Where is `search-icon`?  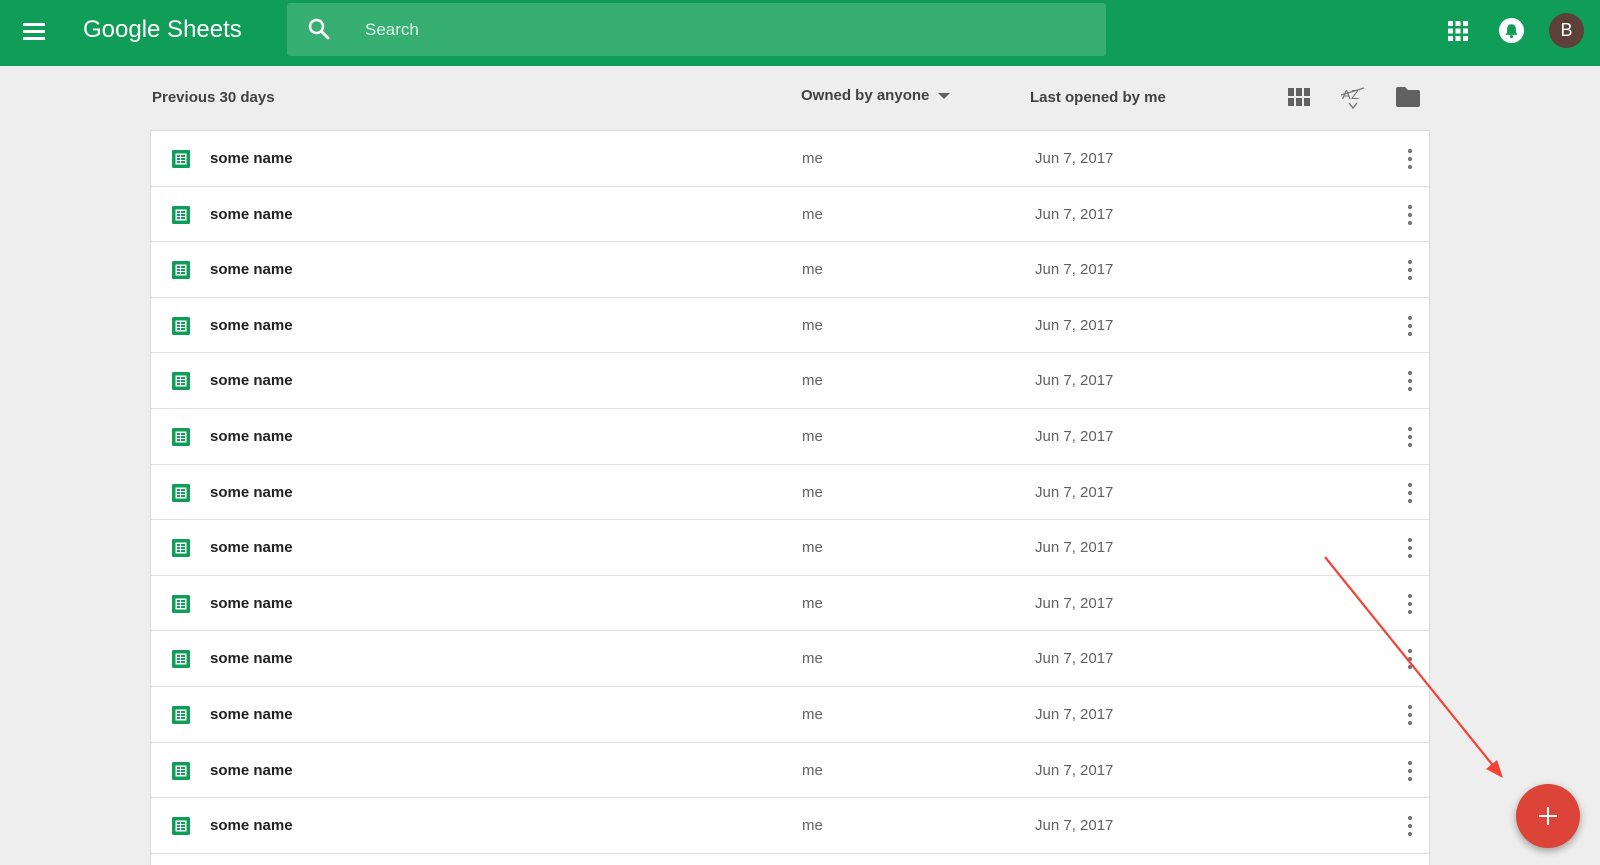 search-icon is located at coordinates (319, 29).